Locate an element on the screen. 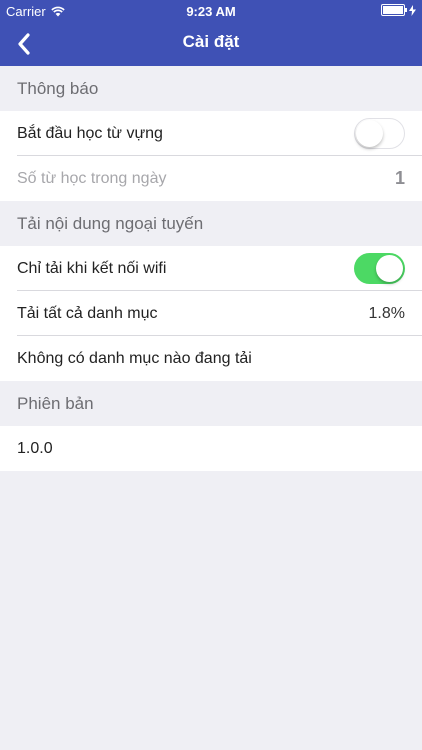  wifi-only-row: Chỉ tải khi kết nối wifi is located at coordinates (211, 268).